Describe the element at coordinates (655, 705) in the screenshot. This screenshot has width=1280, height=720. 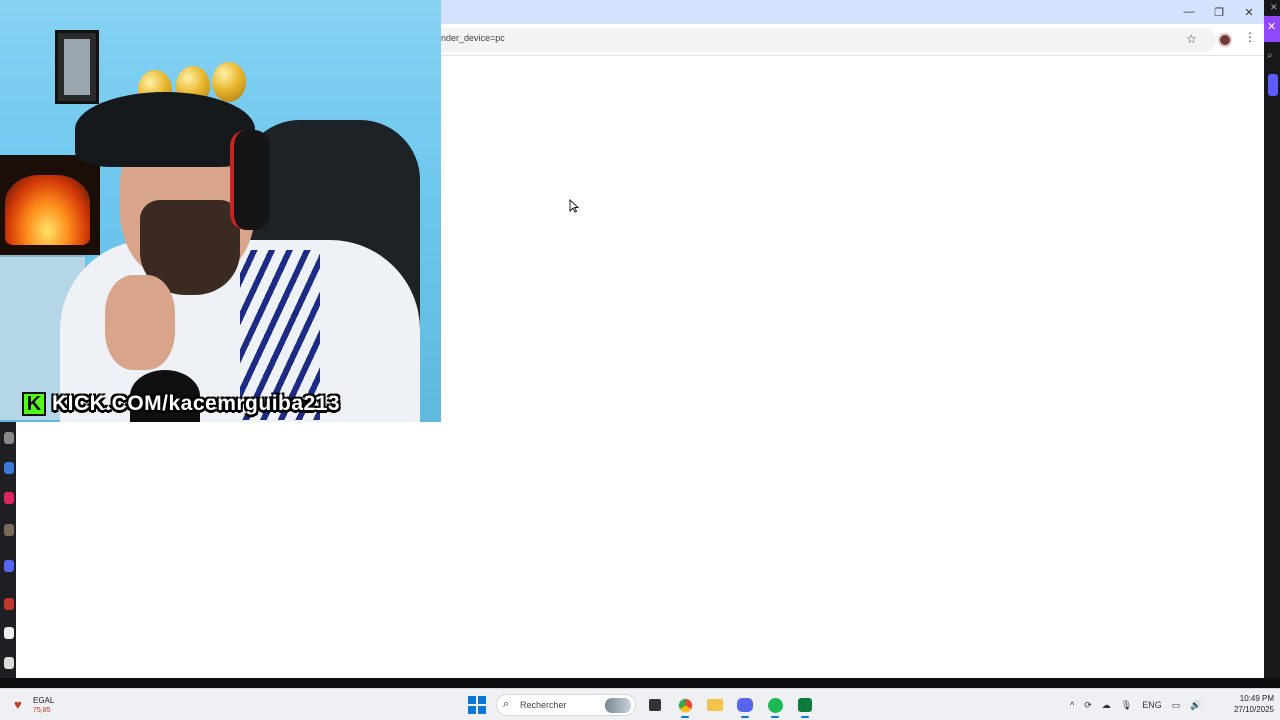
I see `file-manager-icon` at that location.